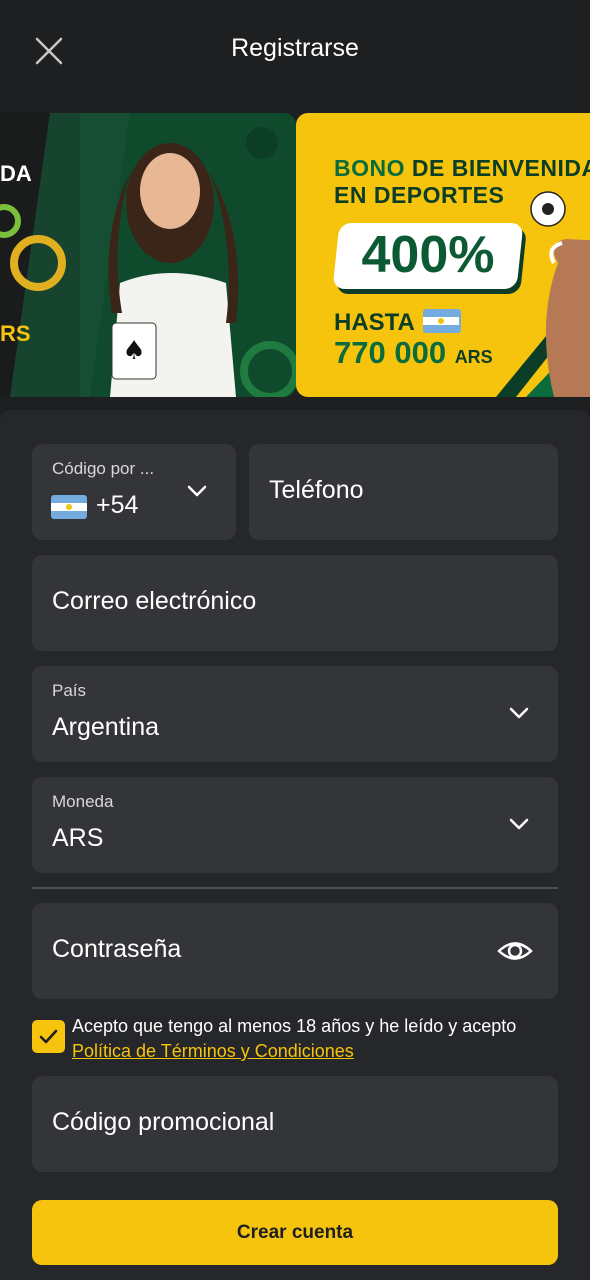 The image size is (590, 1280). I want to click on casino-promo-banner: ♠ DA RS, so click(148, 255).